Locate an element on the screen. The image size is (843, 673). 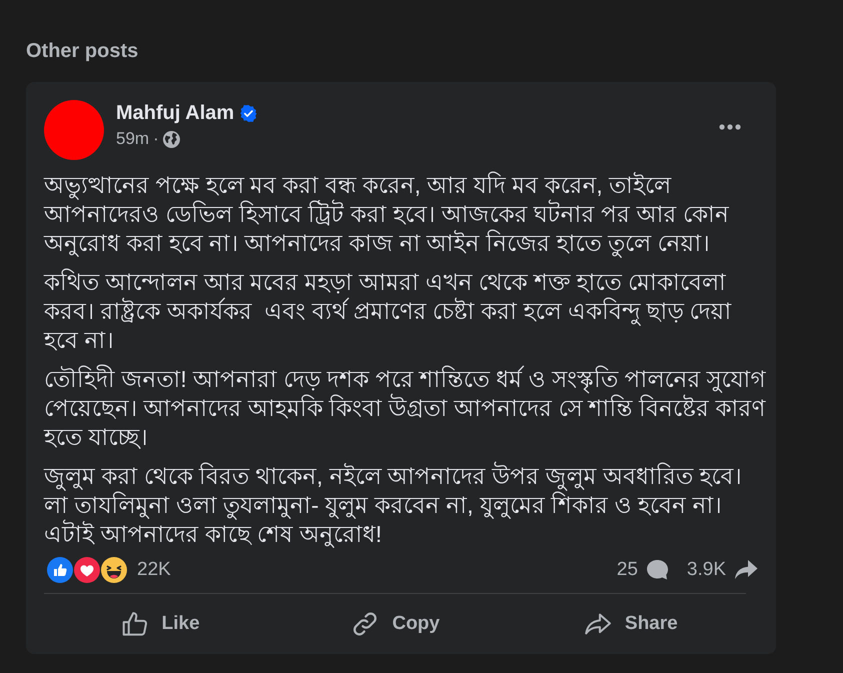
speech-bubble-icon is located at coordinates (657, 570).